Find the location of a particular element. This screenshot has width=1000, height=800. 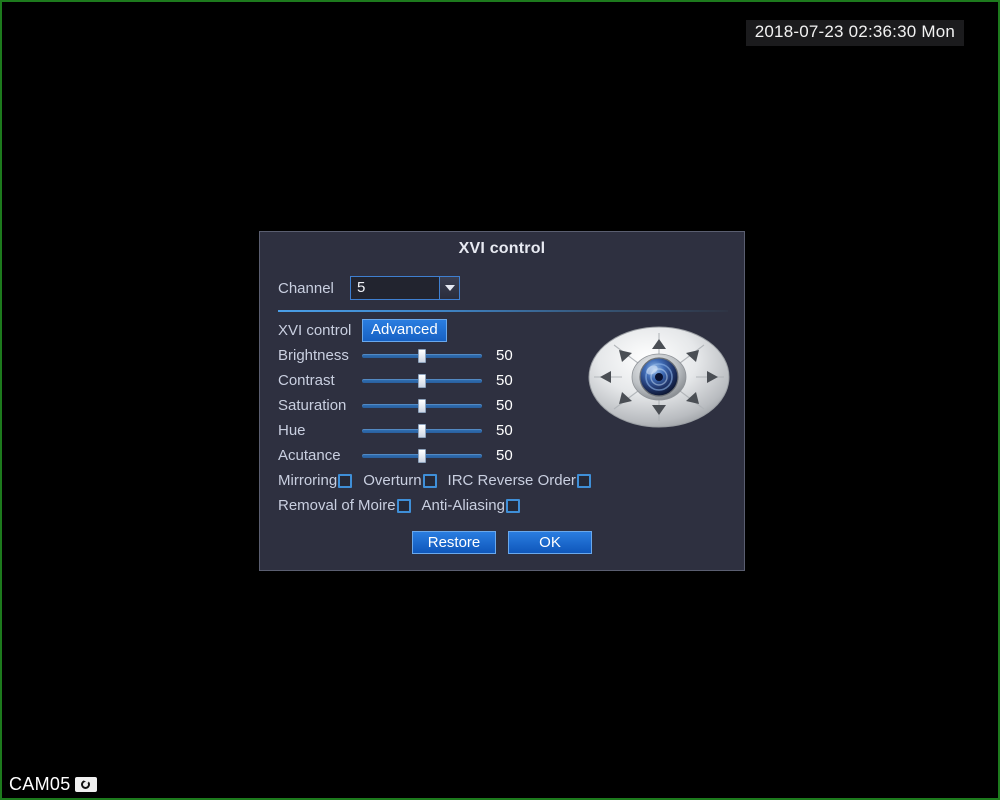

dialog-title: XVI control is located at coordinates (502, 248).